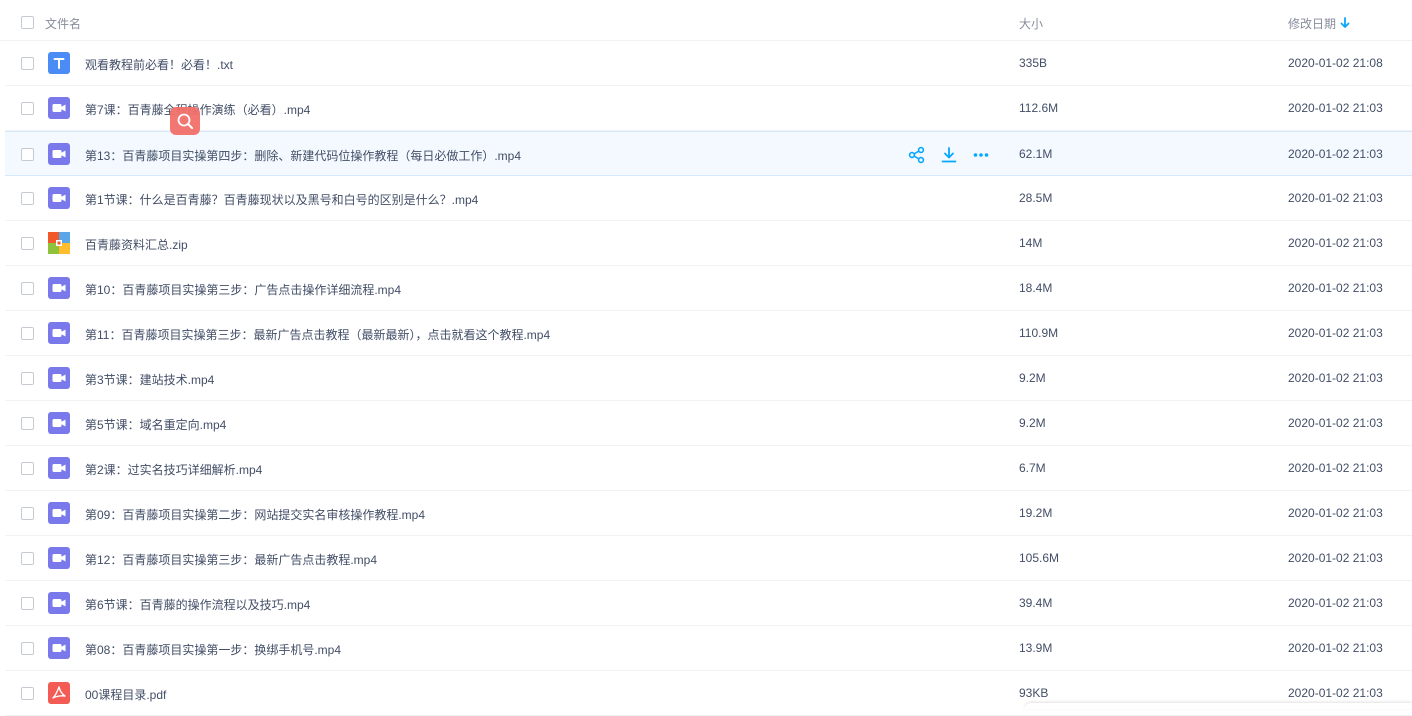  Describe the element at coordinates (159, 64) in the screenshot. I see `file-name-link: 观看教程前必看！必看！.txt` at that location.